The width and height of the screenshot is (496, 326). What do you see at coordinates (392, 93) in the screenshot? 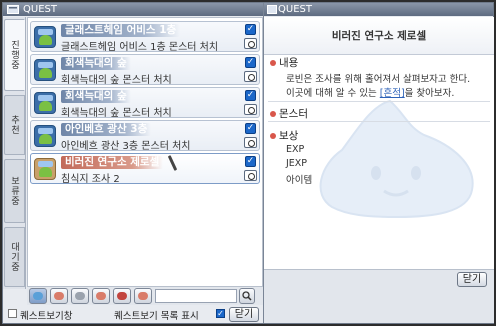
I see `trace-link: [흔적]` at bounding box center [392, 93].